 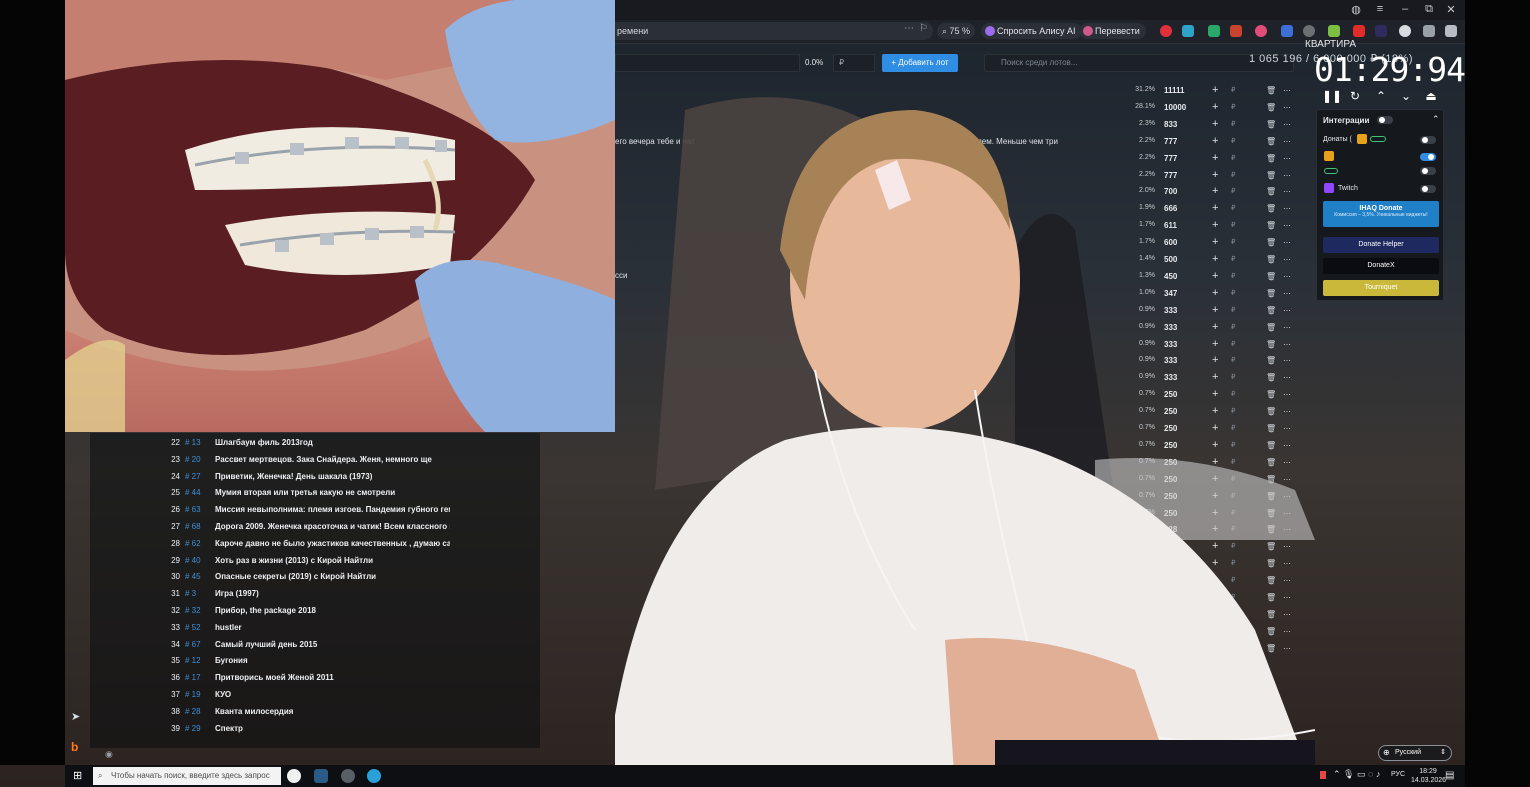 I want to click on movie-id: # 12, so click(x=193, y=661).